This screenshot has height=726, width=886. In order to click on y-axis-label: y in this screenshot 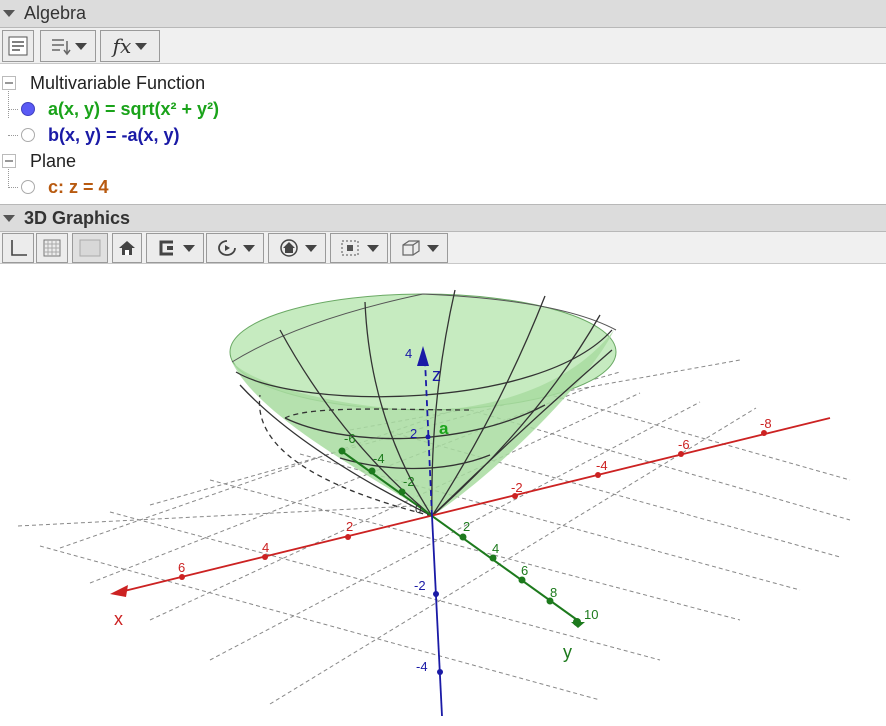, I will do `click(567, 652)`.